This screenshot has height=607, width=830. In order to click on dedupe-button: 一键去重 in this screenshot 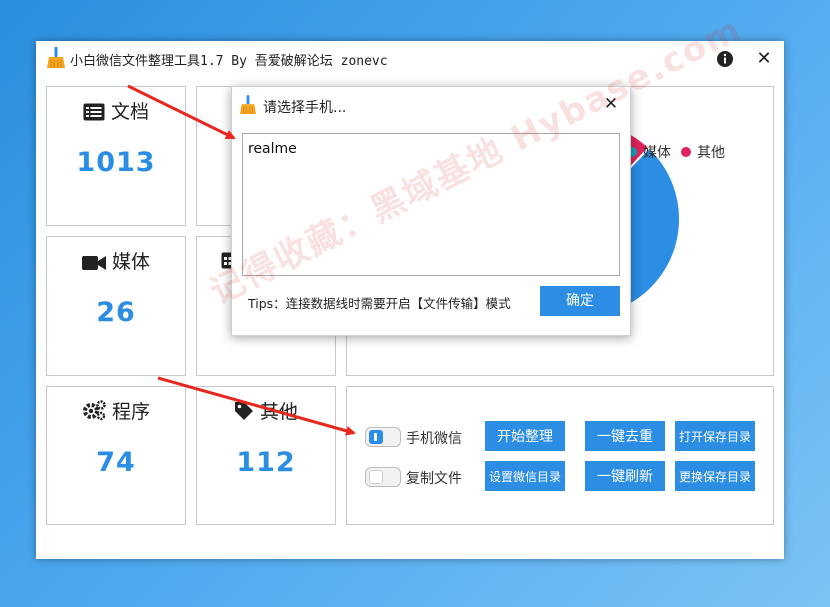, I will do `click(625, 436)`.